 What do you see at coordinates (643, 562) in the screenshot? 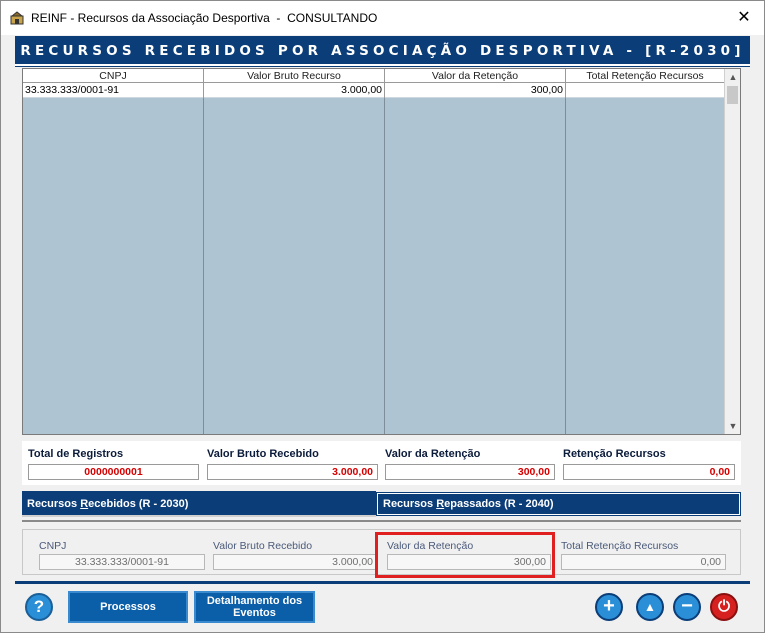
I see `detail-total-retencao-field` at bounding box center [643, 562].